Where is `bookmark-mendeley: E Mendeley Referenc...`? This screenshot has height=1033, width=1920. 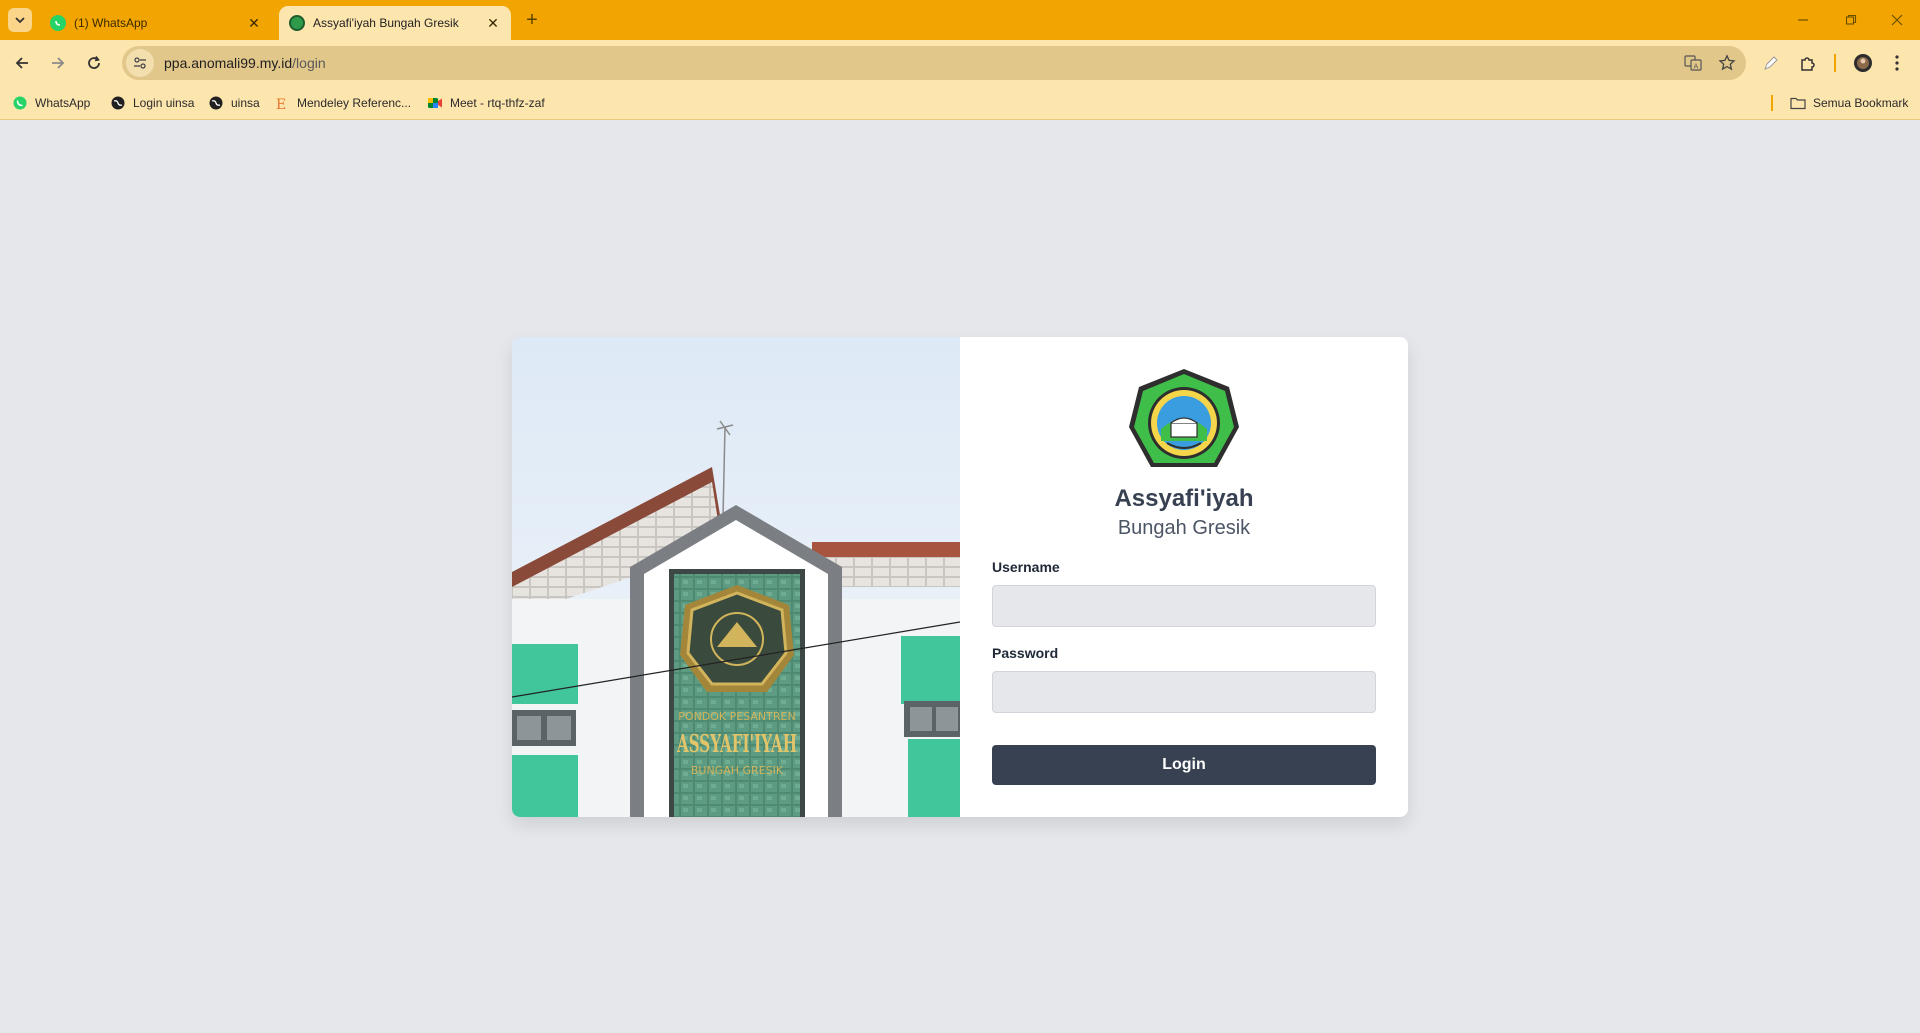
bookmark-mendeley: E Mendeley Referenc... is located at coordinates (342, 103).